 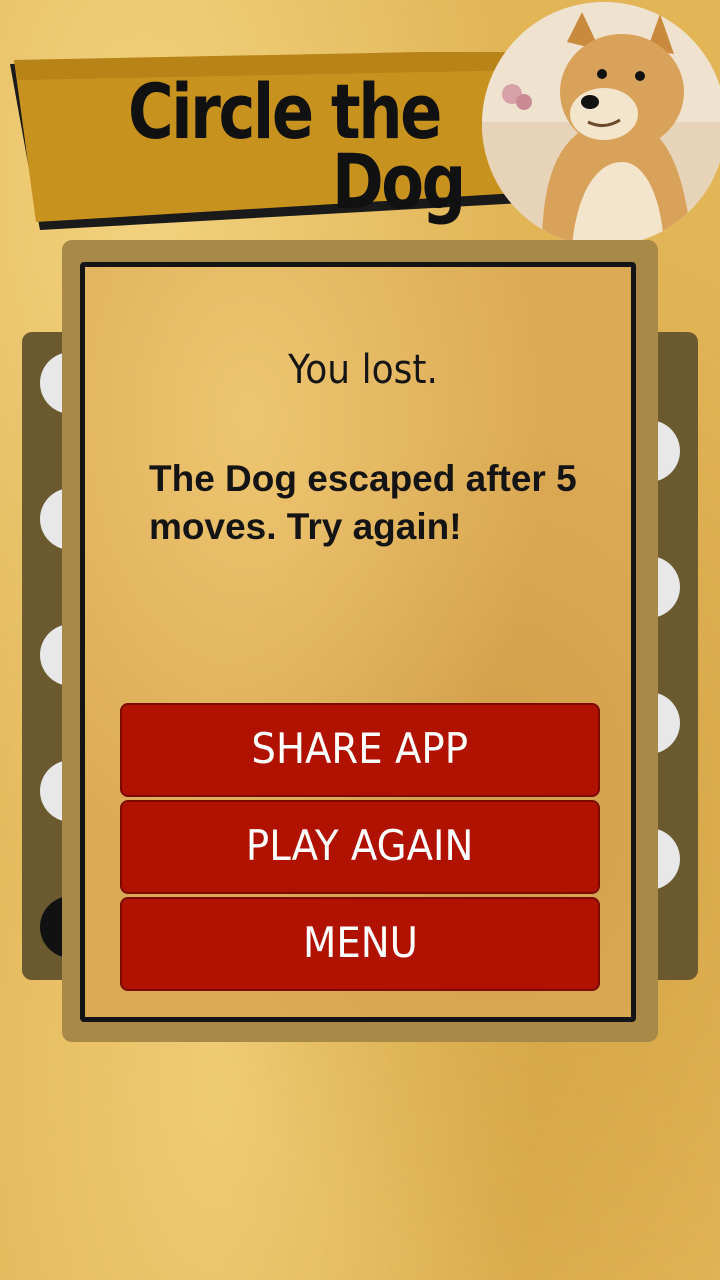 I want to click on share-app-label: SHARE APP, so click(x=360, y=748).